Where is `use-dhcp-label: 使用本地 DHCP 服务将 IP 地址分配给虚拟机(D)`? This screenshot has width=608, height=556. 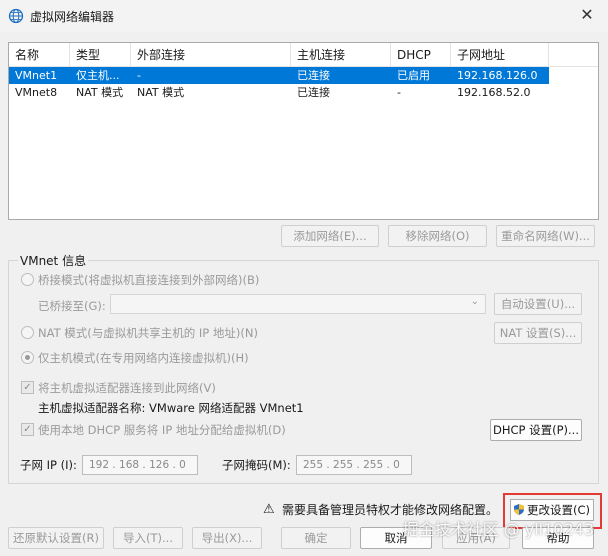
use-dhcp-label: 使用本地 DHCP 服务将 IP 地址分配给虚拟机(D) is located at coordinates (162, 430).